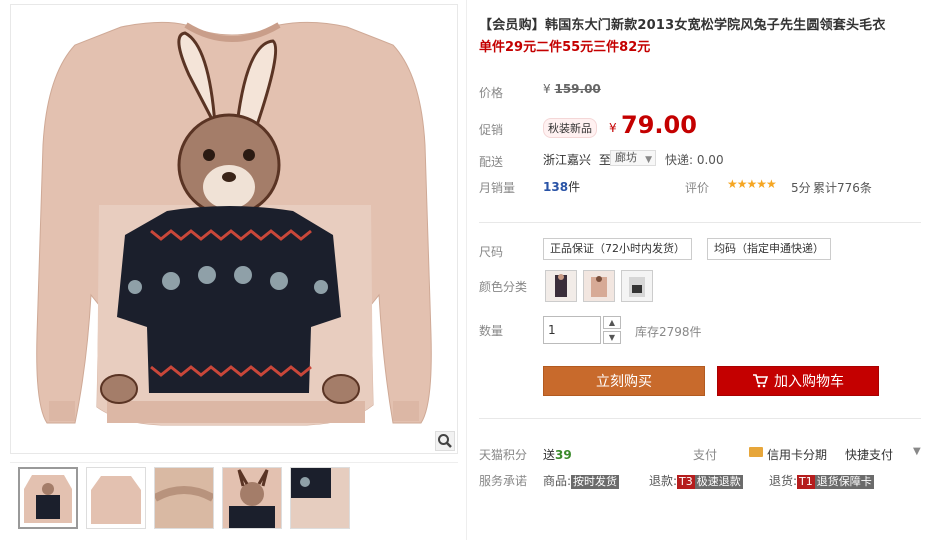 Image resolution: width=930 pixels, height=540 pixels. I want to click on ship-origin: 浙江嘉兴, so click(567, 160).